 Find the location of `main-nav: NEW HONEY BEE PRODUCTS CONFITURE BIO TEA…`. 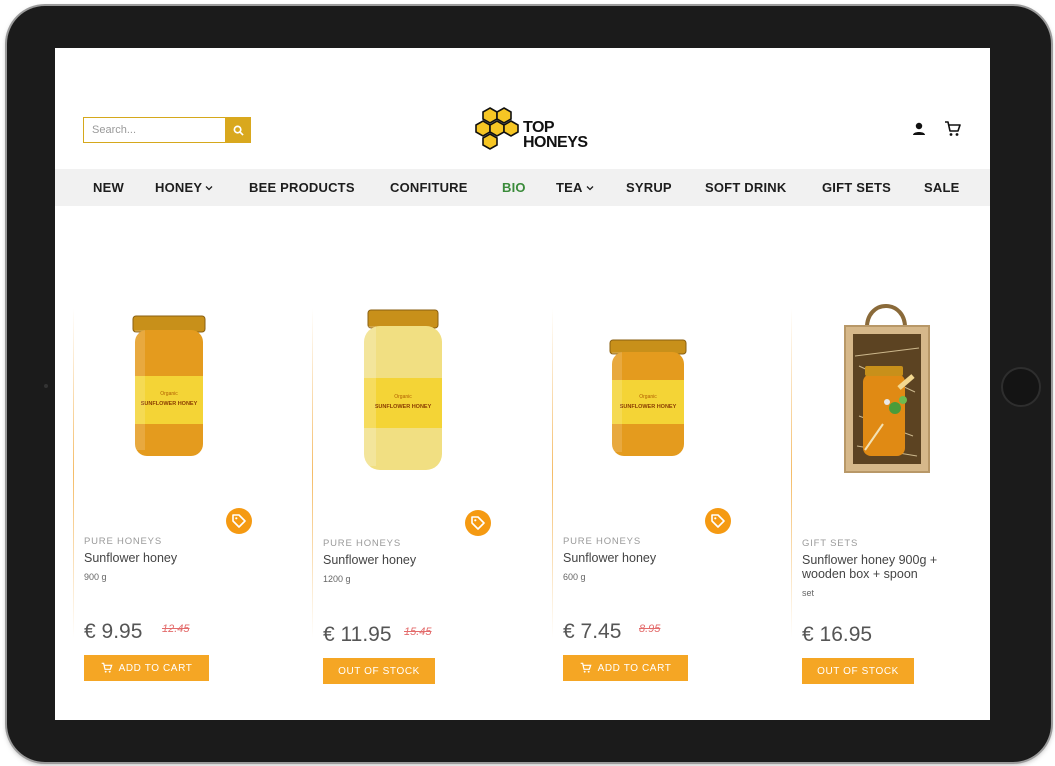

main-nav: NEW HONEY BEE PRODUCTS CONFITURE BIO TEA… is located at coordinates (522, 187).